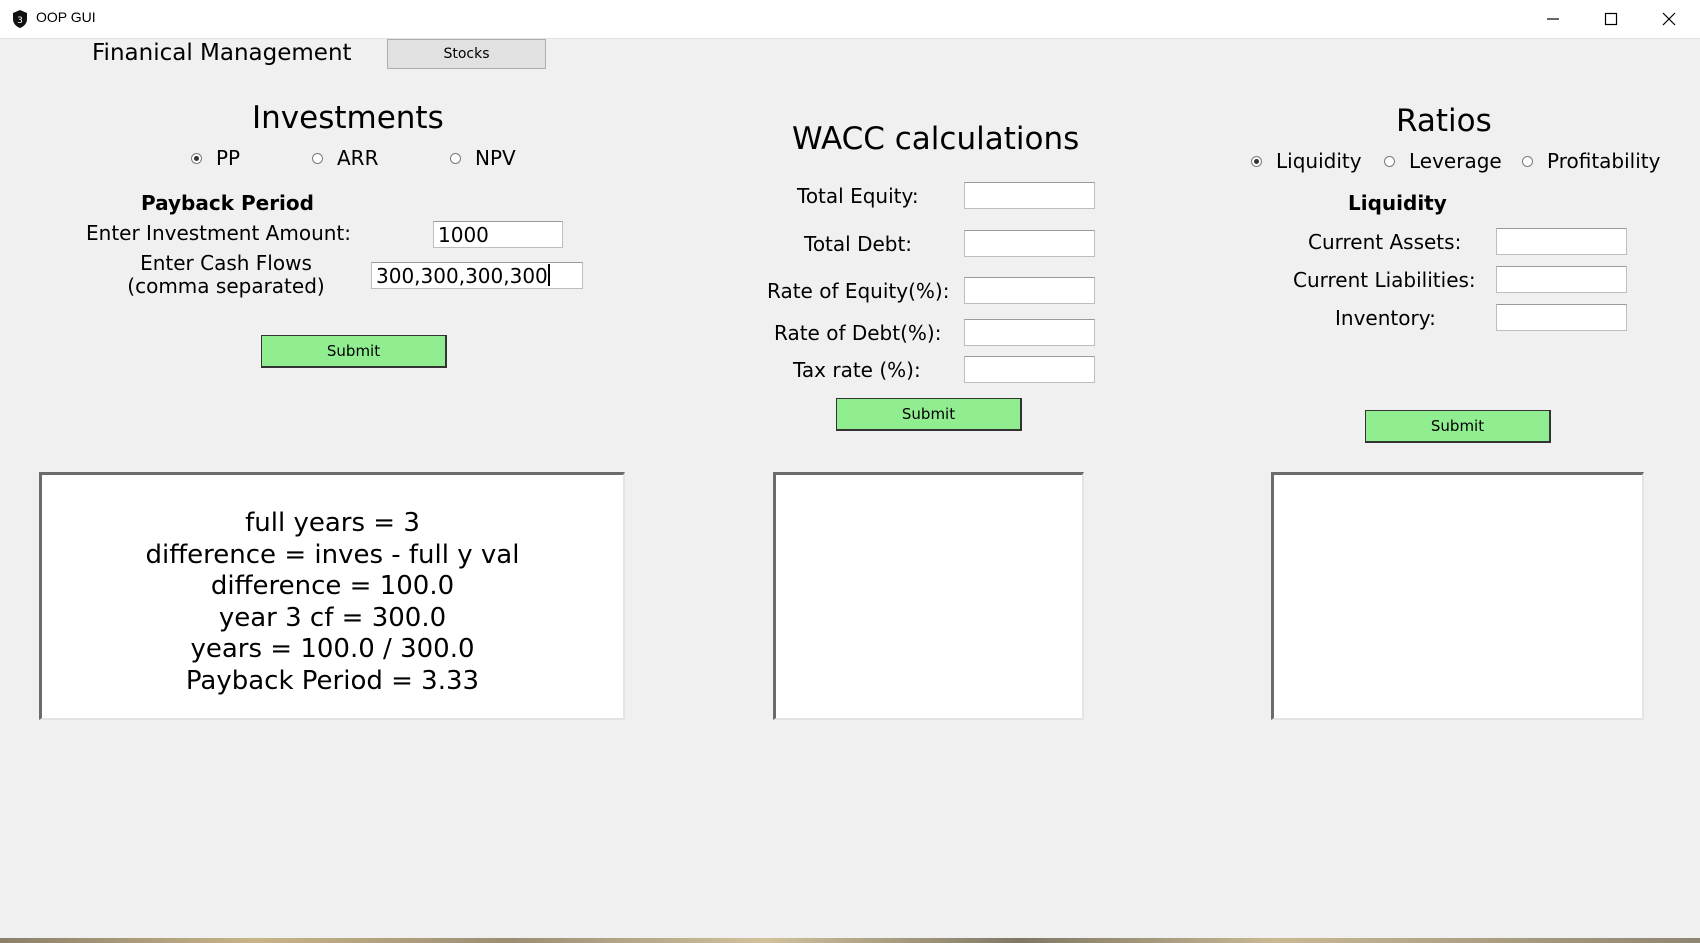 The height and width of the screenshot is (943, 1700). I want to click on tax-rate-label: Tax rate (%):, so click(857, 370).